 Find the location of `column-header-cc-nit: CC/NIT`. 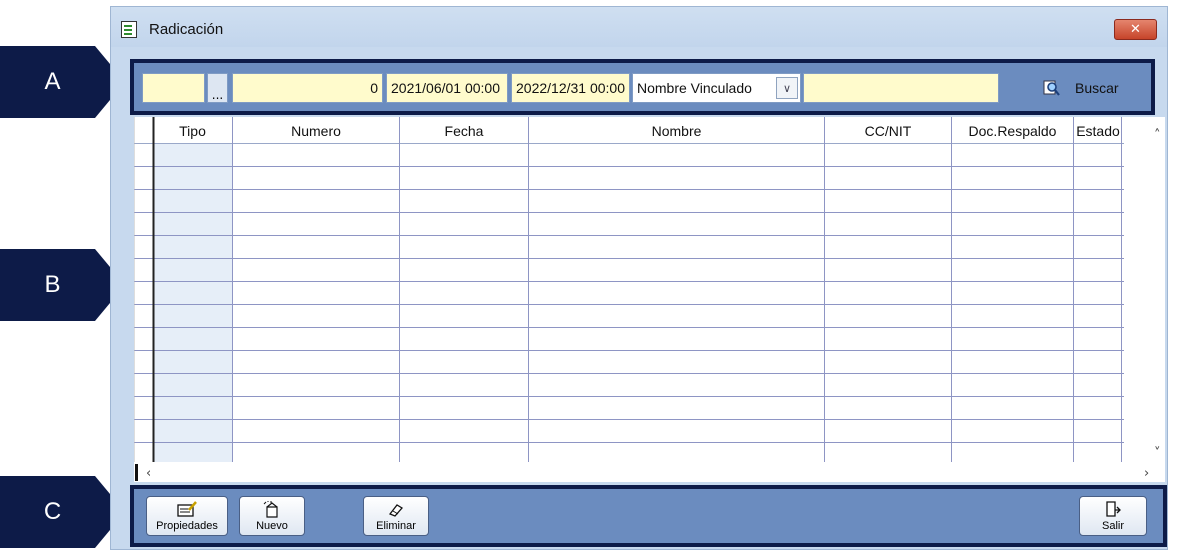

column-header-cc-nit: CC/NIT is located at coordinates (888, 131).